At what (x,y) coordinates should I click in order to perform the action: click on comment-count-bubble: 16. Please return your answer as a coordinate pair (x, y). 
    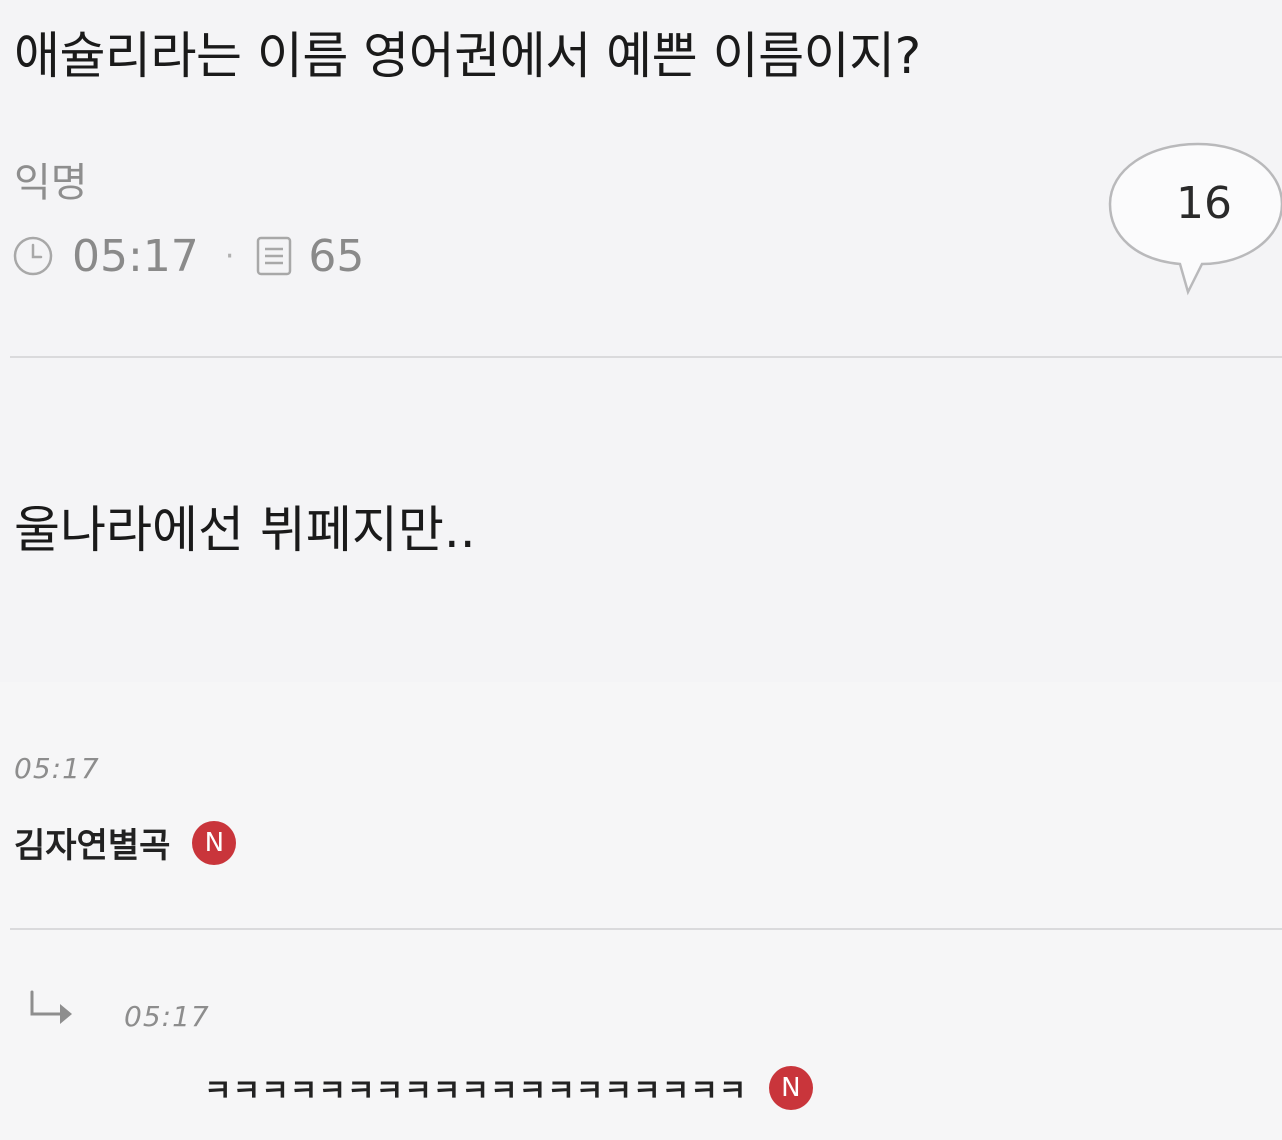
    Looking at the image, I should click on (1194, 218).